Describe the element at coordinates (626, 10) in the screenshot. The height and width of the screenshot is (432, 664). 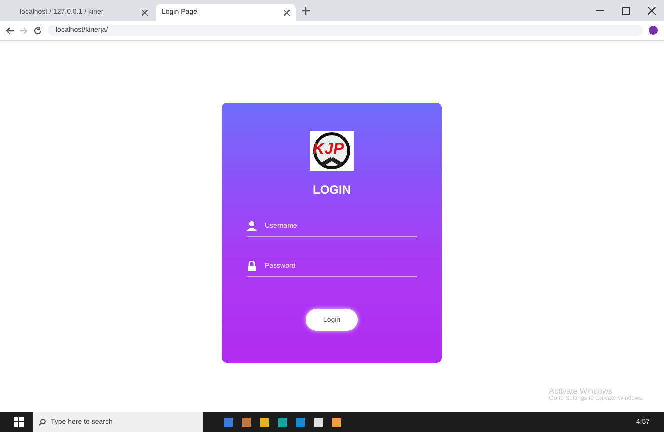
I see `maximize-icon` at that location.